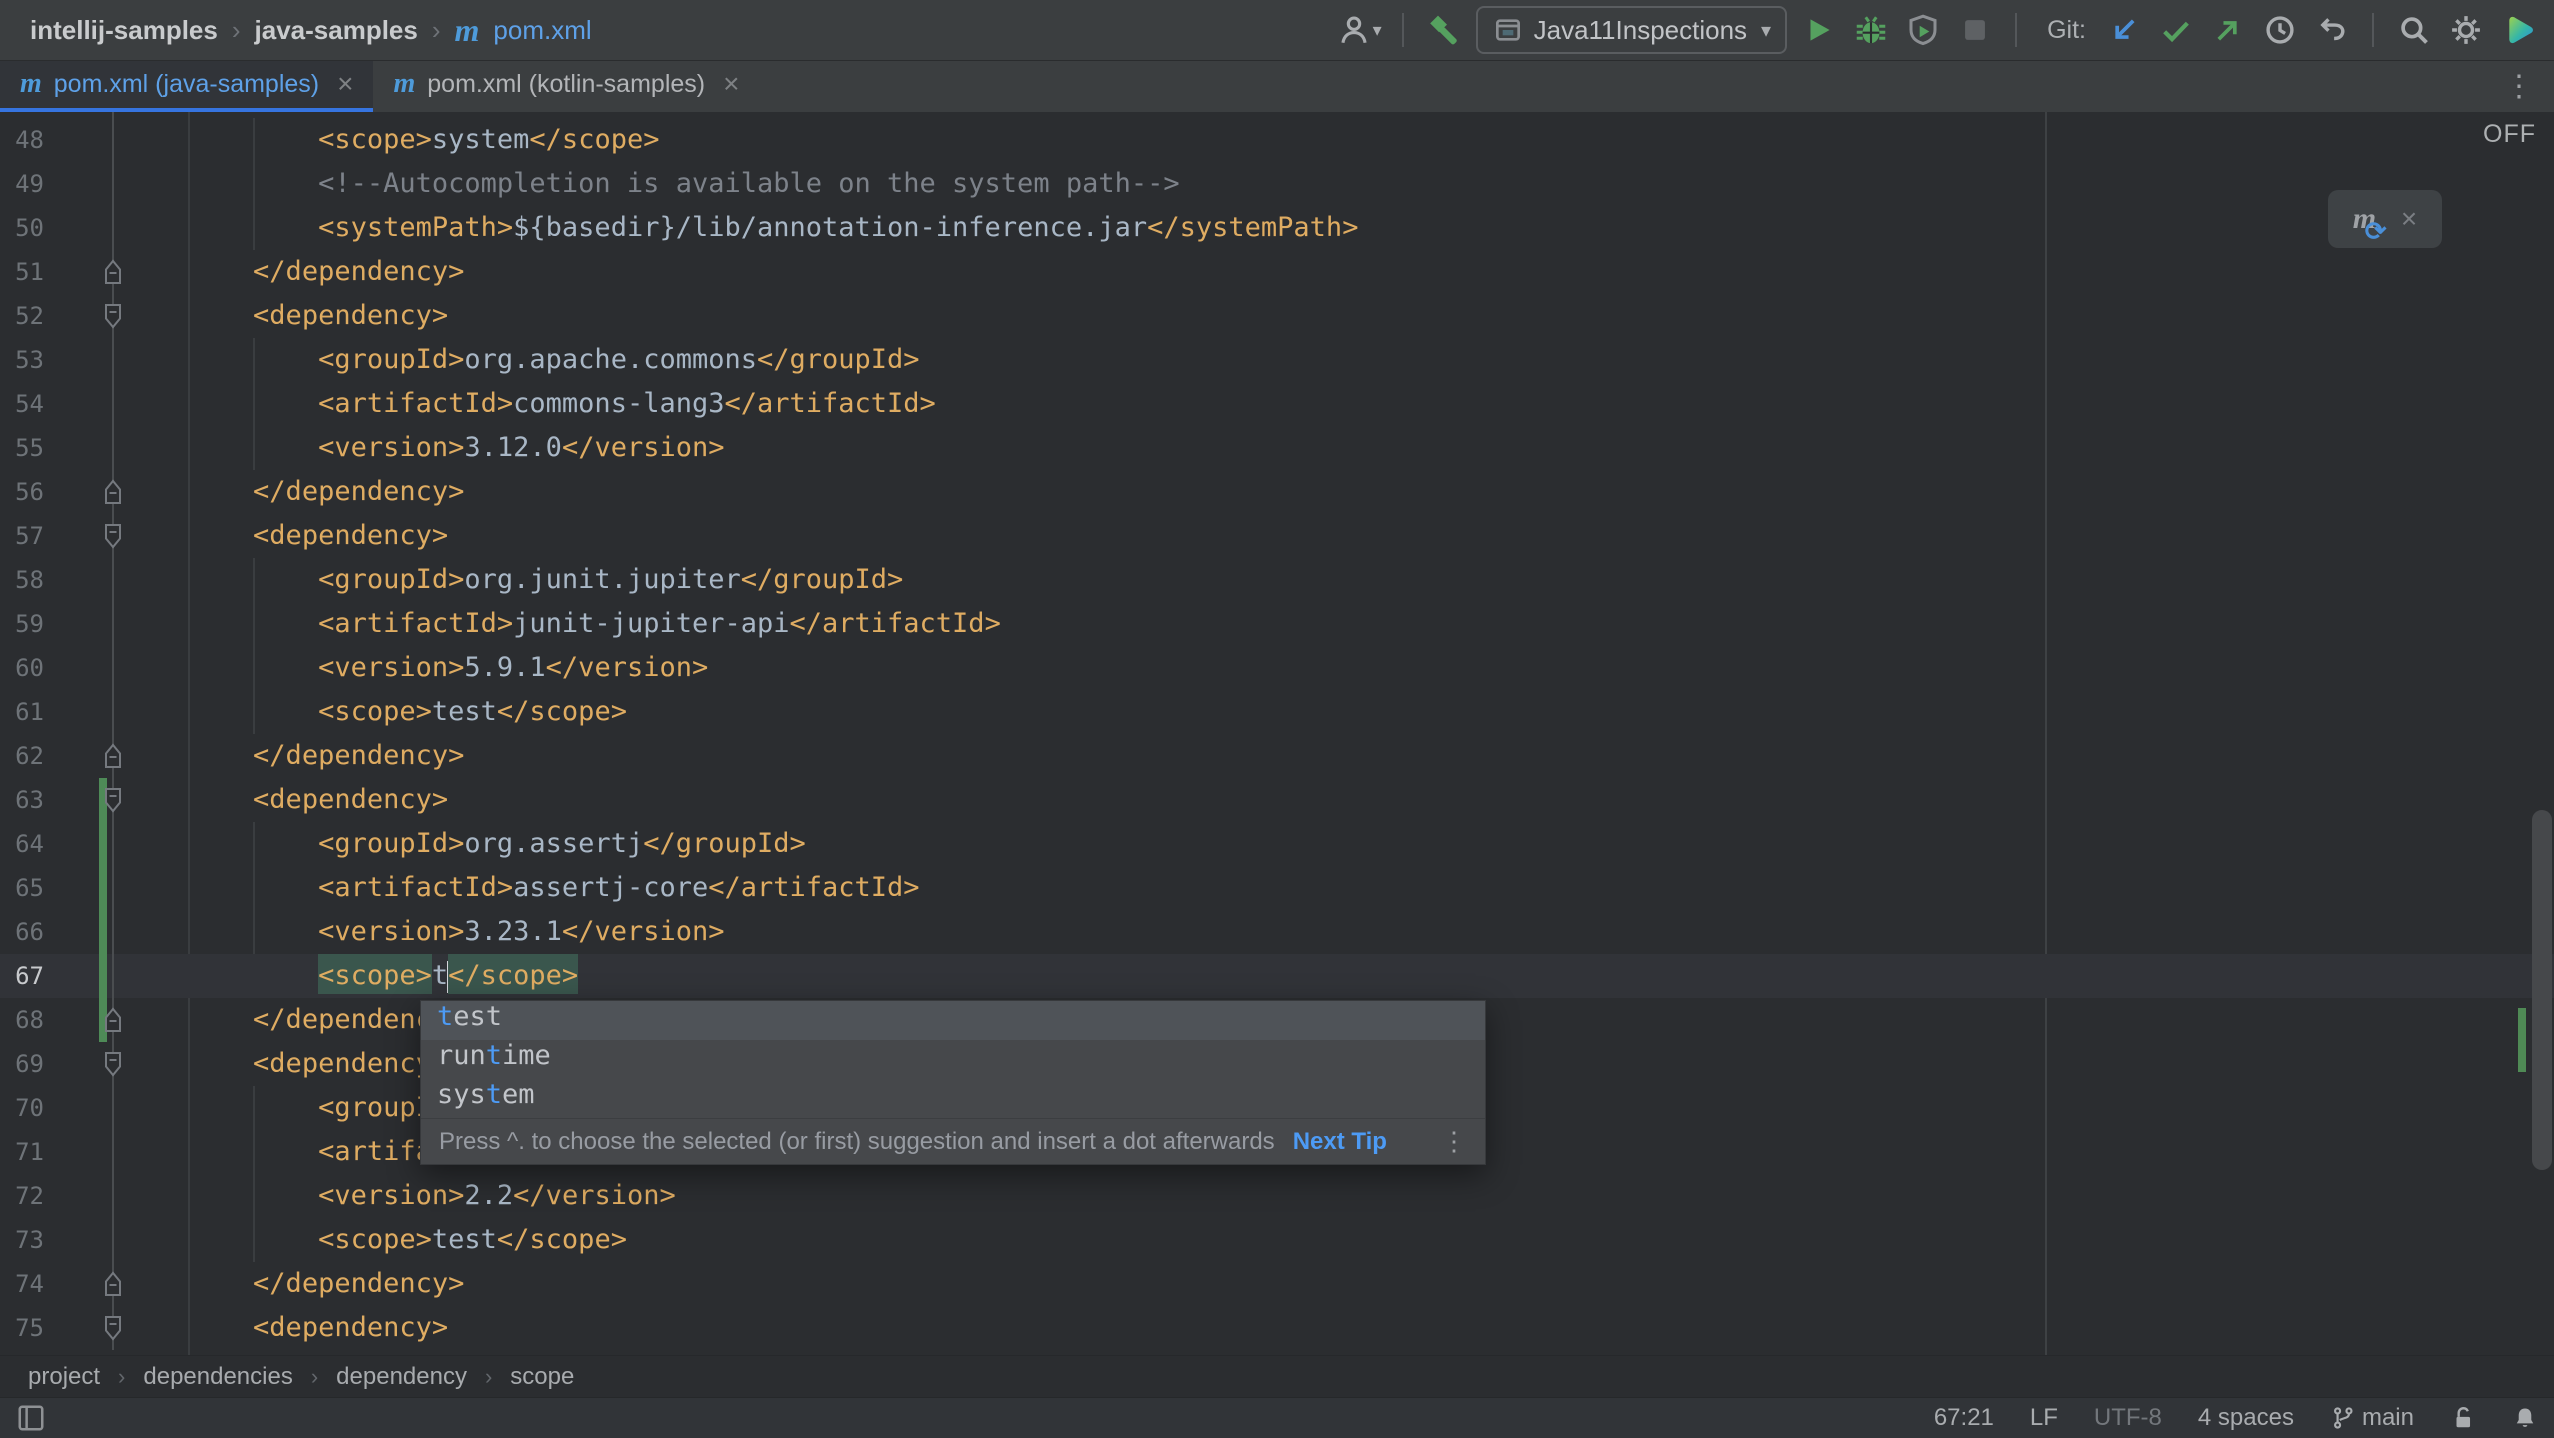 Image resolution: width=2554 pixels, height=1438 pixels. What do you see at coordinates (2542, 990) in the screenshot?
I see `scrollbar-thumb` at bounding box center [2542, 990].